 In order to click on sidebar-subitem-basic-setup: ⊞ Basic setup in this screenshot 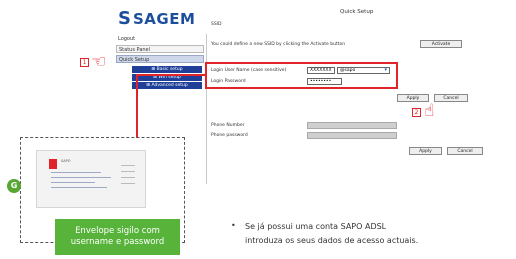, I will do `click(167, 69)`.